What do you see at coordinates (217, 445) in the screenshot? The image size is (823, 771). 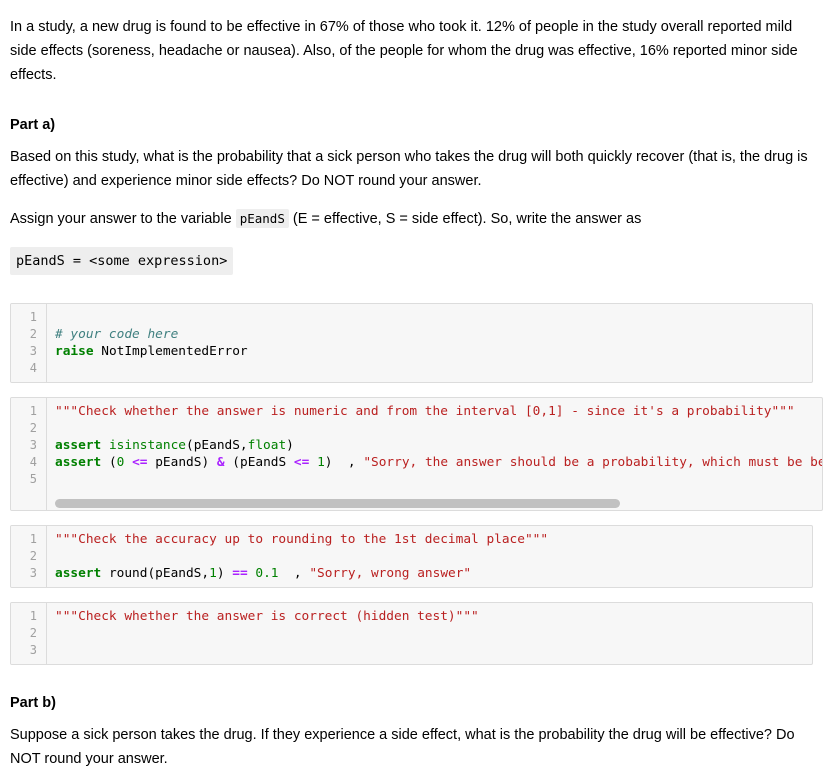 I see `code-token: (pEandS,` at bounding box center [217, 445].